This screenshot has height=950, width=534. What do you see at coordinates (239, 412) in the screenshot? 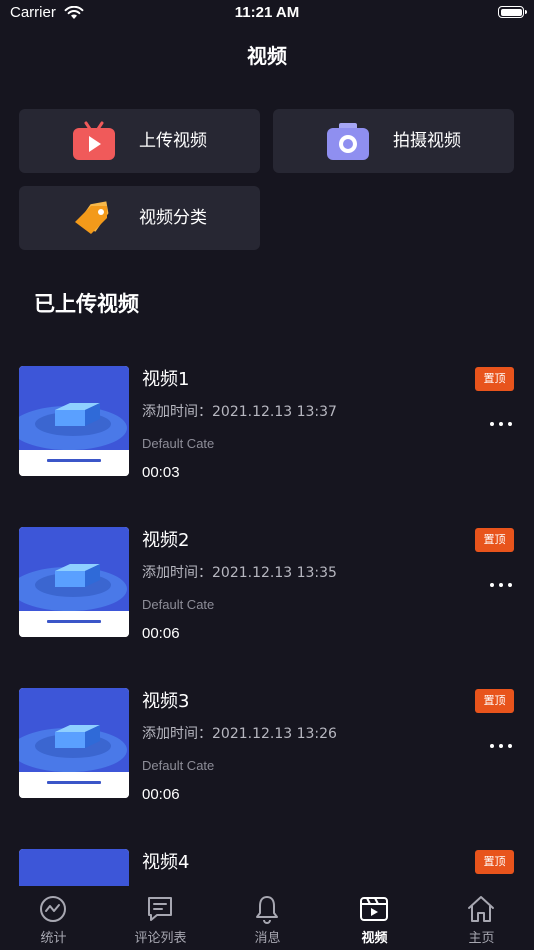
I see `video-added-time: 添加时间：2021.12.13 13:37` at bounding box center [239, 412].